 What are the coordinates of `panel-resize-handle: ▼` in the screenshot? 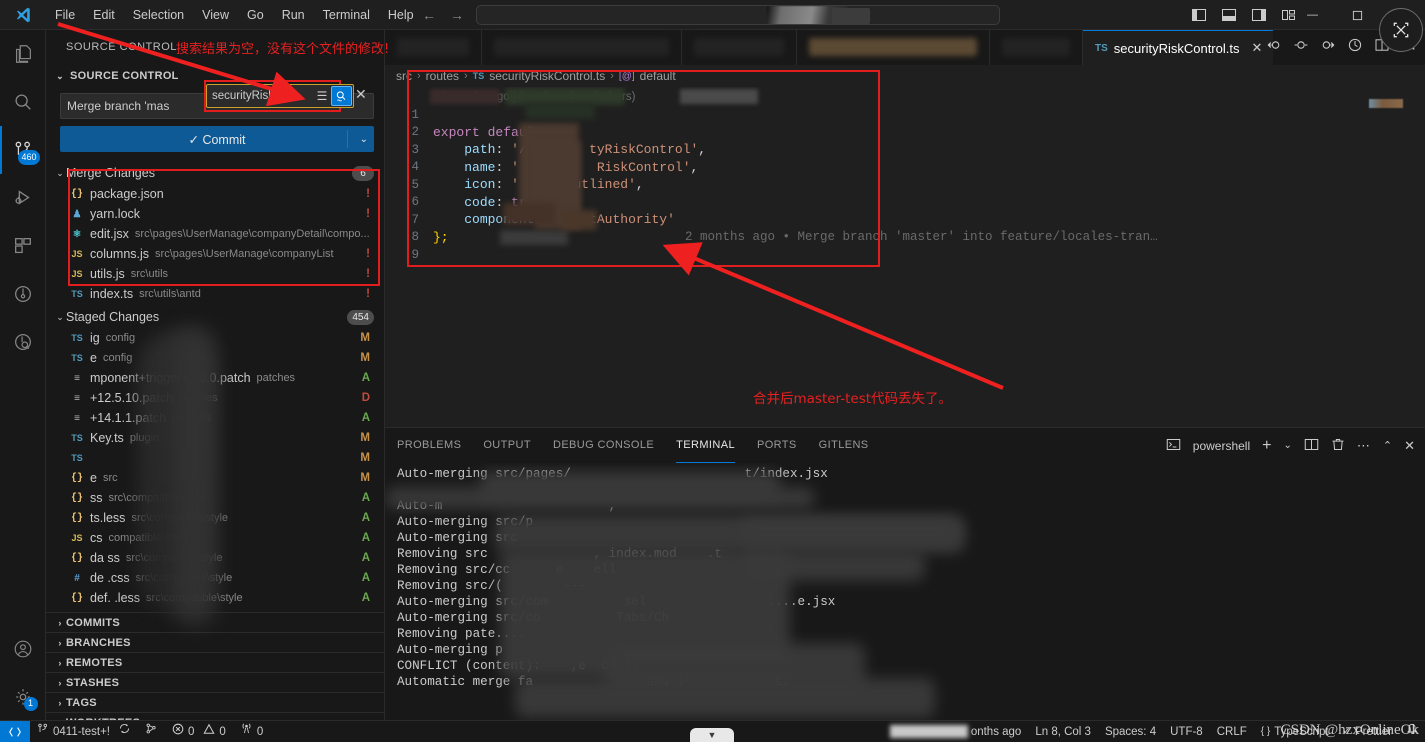 It's located at (712, 735).